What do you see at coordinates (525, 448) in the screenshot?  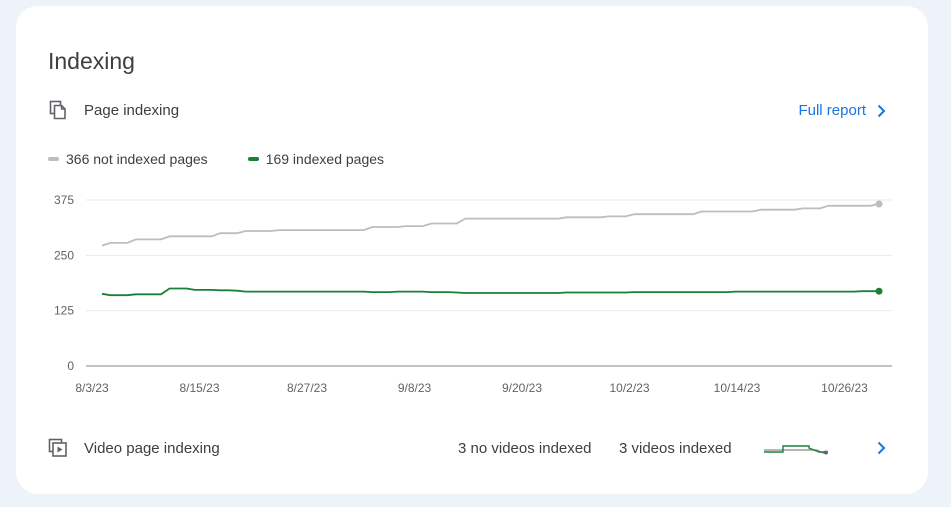 I see `video-not-indexed-stat: 3 no videos indexed` at bounding box center [525, 448].